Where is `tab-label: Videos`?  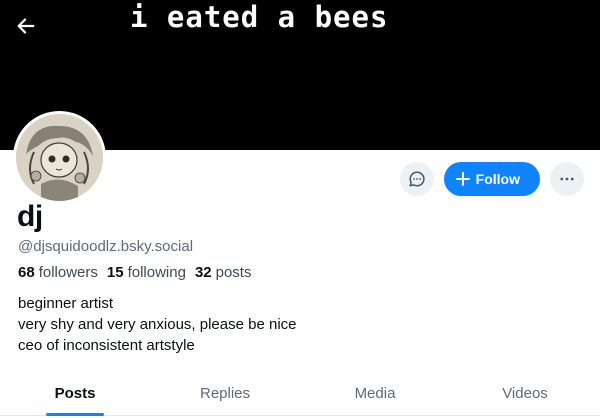 tab-label: Videos is located at coordinates (525, 393).